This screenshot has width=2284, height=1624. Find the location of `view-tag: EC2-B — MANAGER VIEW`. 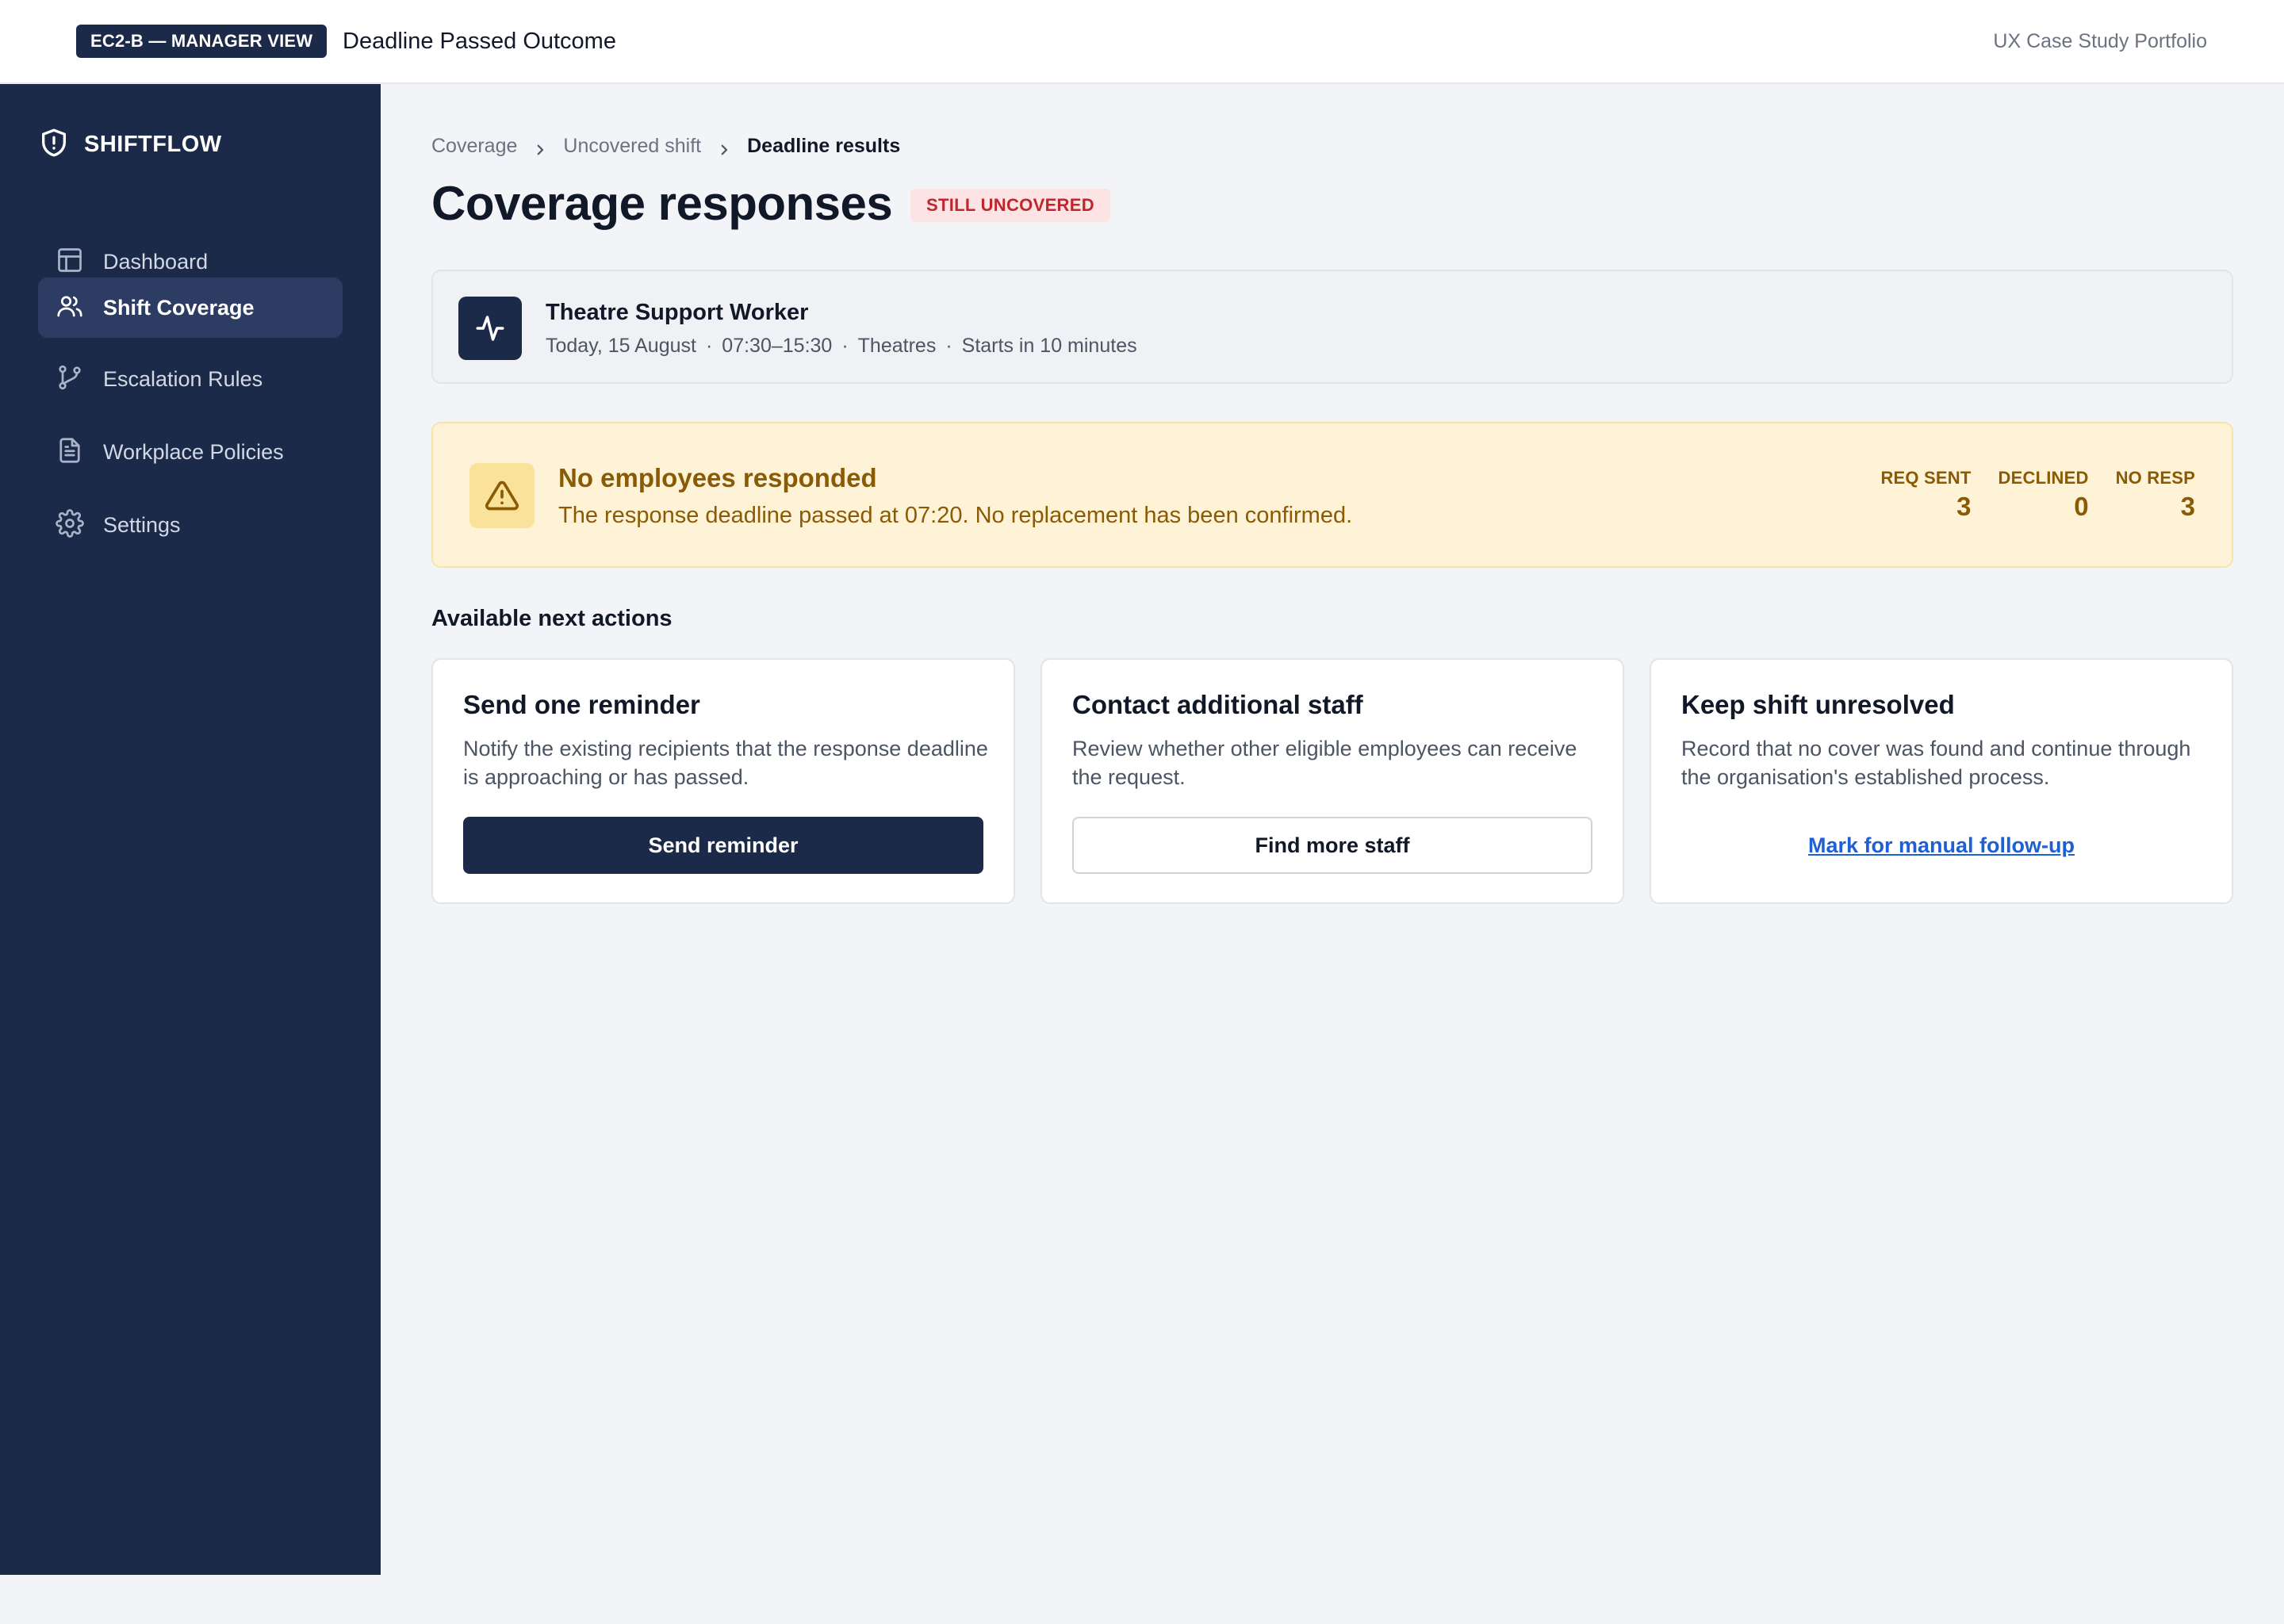

view-tag: EC2-B — MANAGER VIEW is located at coordinates (202, 41).